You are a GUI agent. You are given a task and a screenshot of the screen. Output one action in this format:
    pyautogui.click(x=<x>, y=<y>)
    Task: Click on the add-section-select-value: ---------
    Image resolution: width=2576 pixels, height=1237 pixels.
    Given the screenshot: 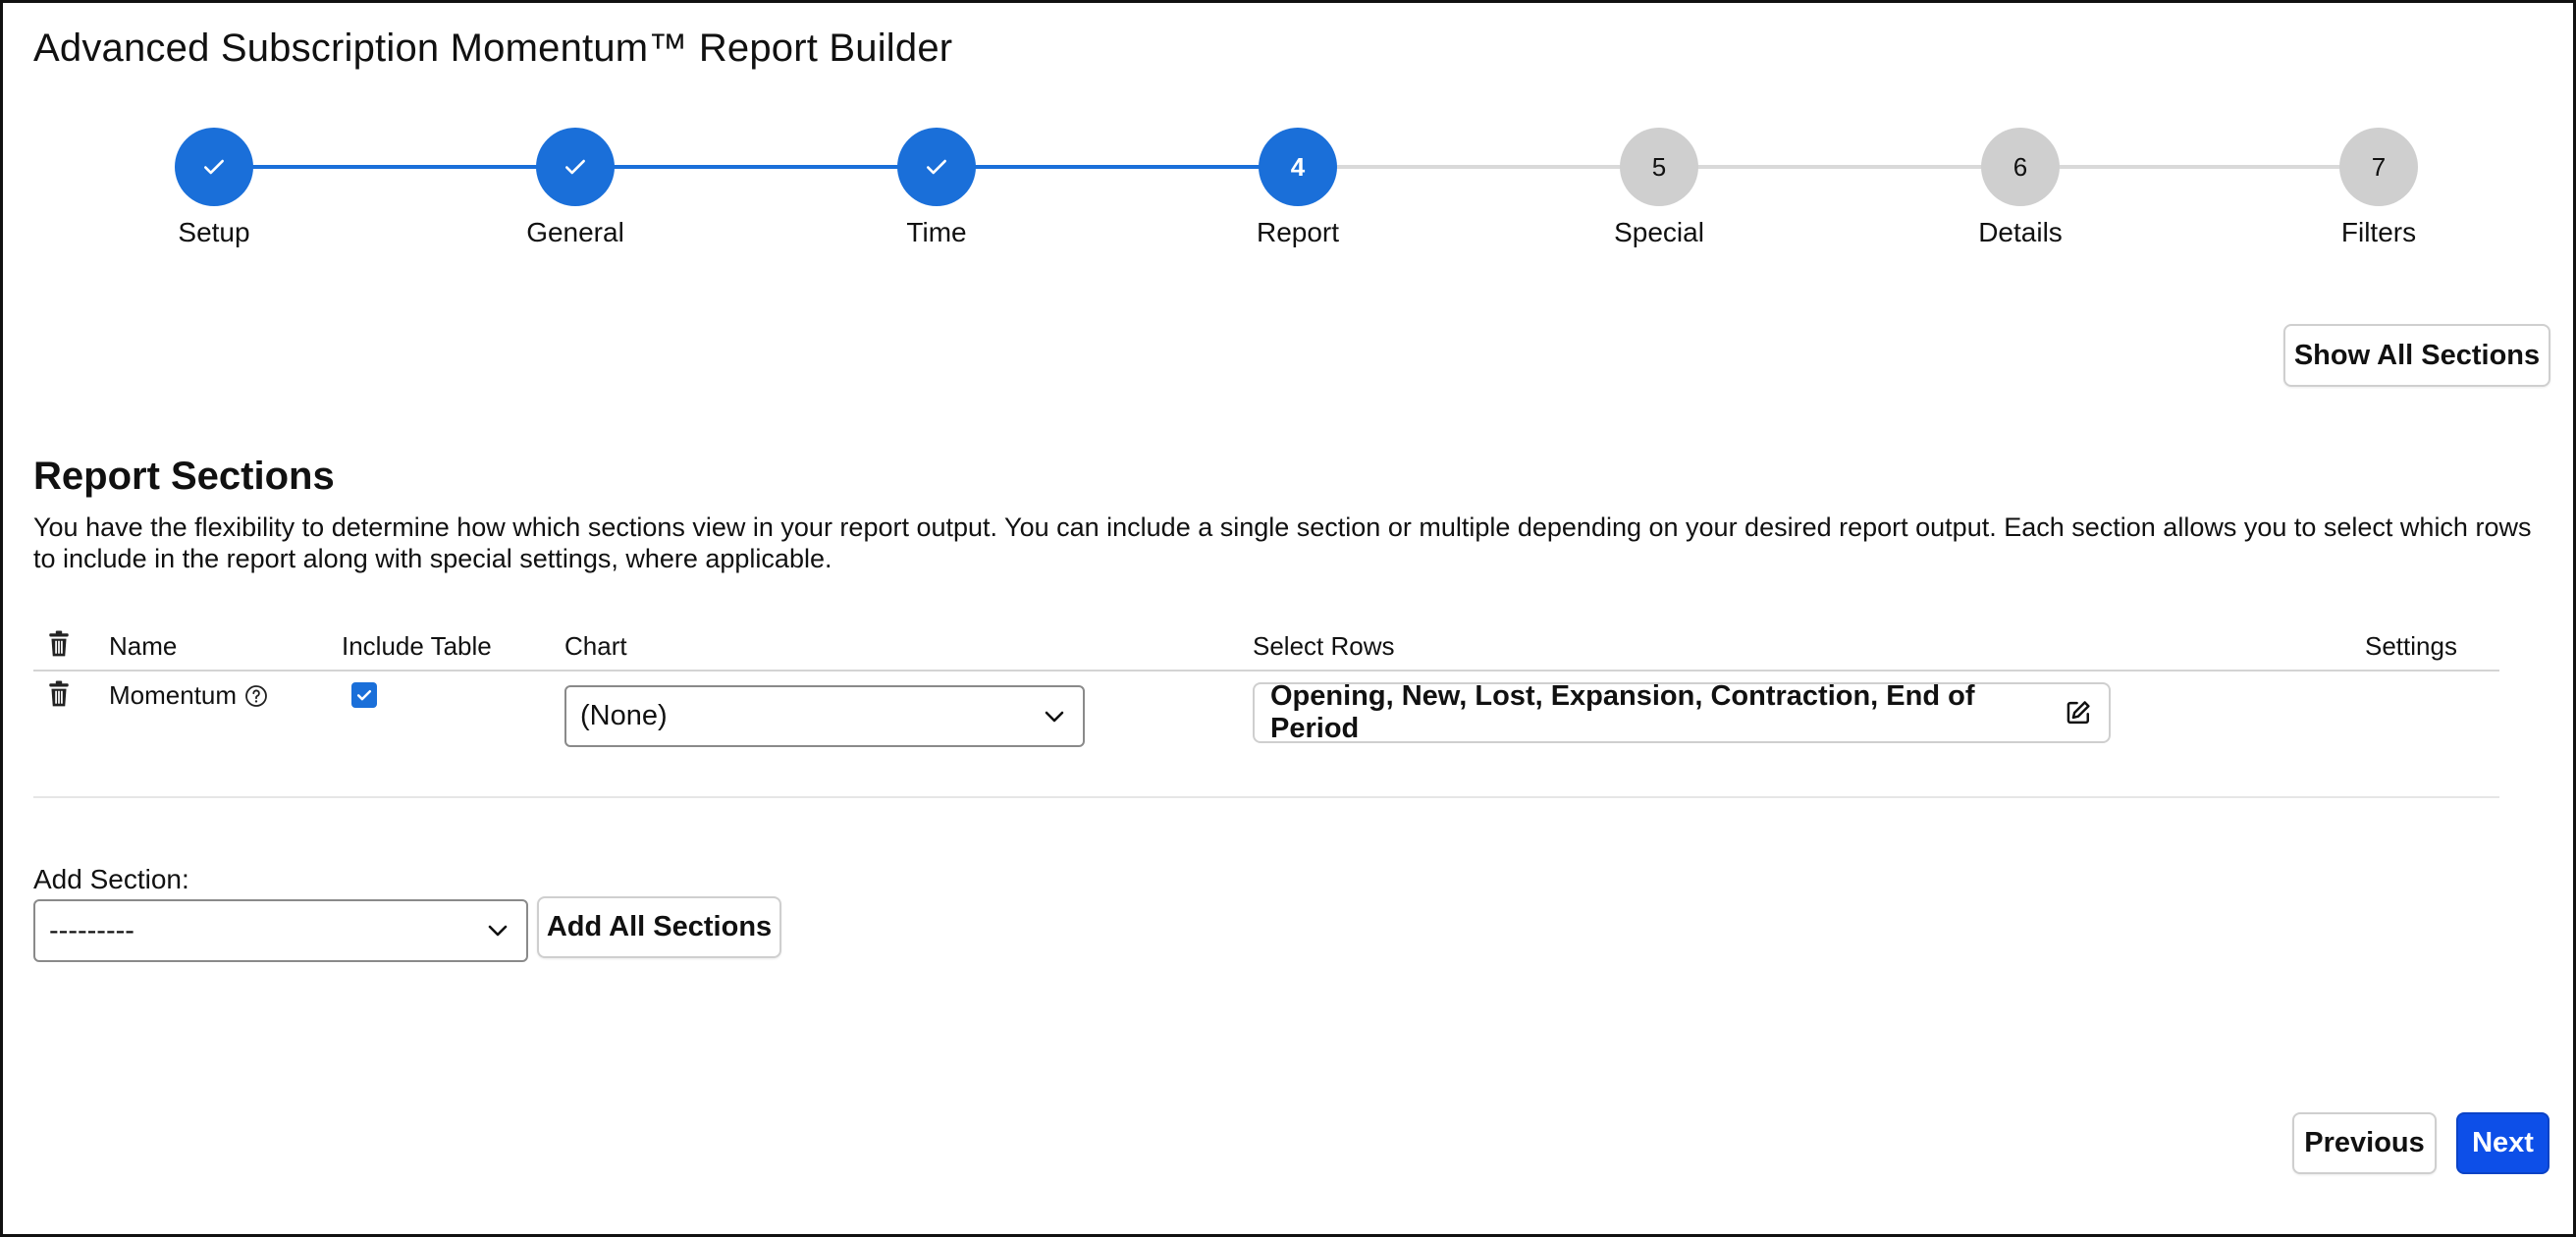 What is the action you would take?
    pyautogui.click(x=91, y=930)
    